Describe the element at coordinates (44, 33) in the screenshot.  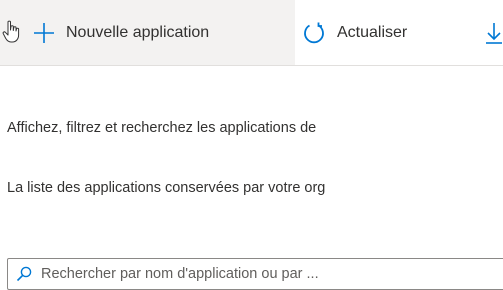
I see `plus-icon` at that location.